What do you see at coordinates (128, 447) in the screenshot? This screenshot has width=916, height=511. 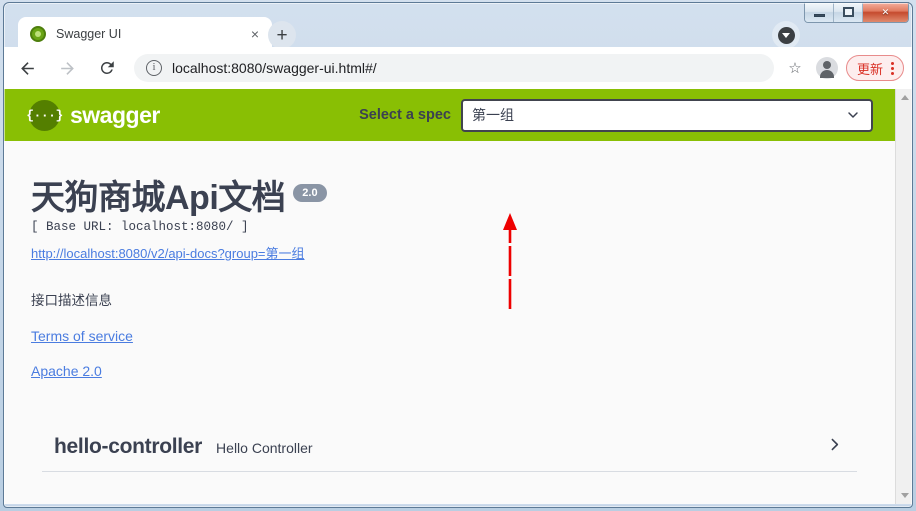 I see `tag-name: hello-controller` at bounding box center [128, 447].